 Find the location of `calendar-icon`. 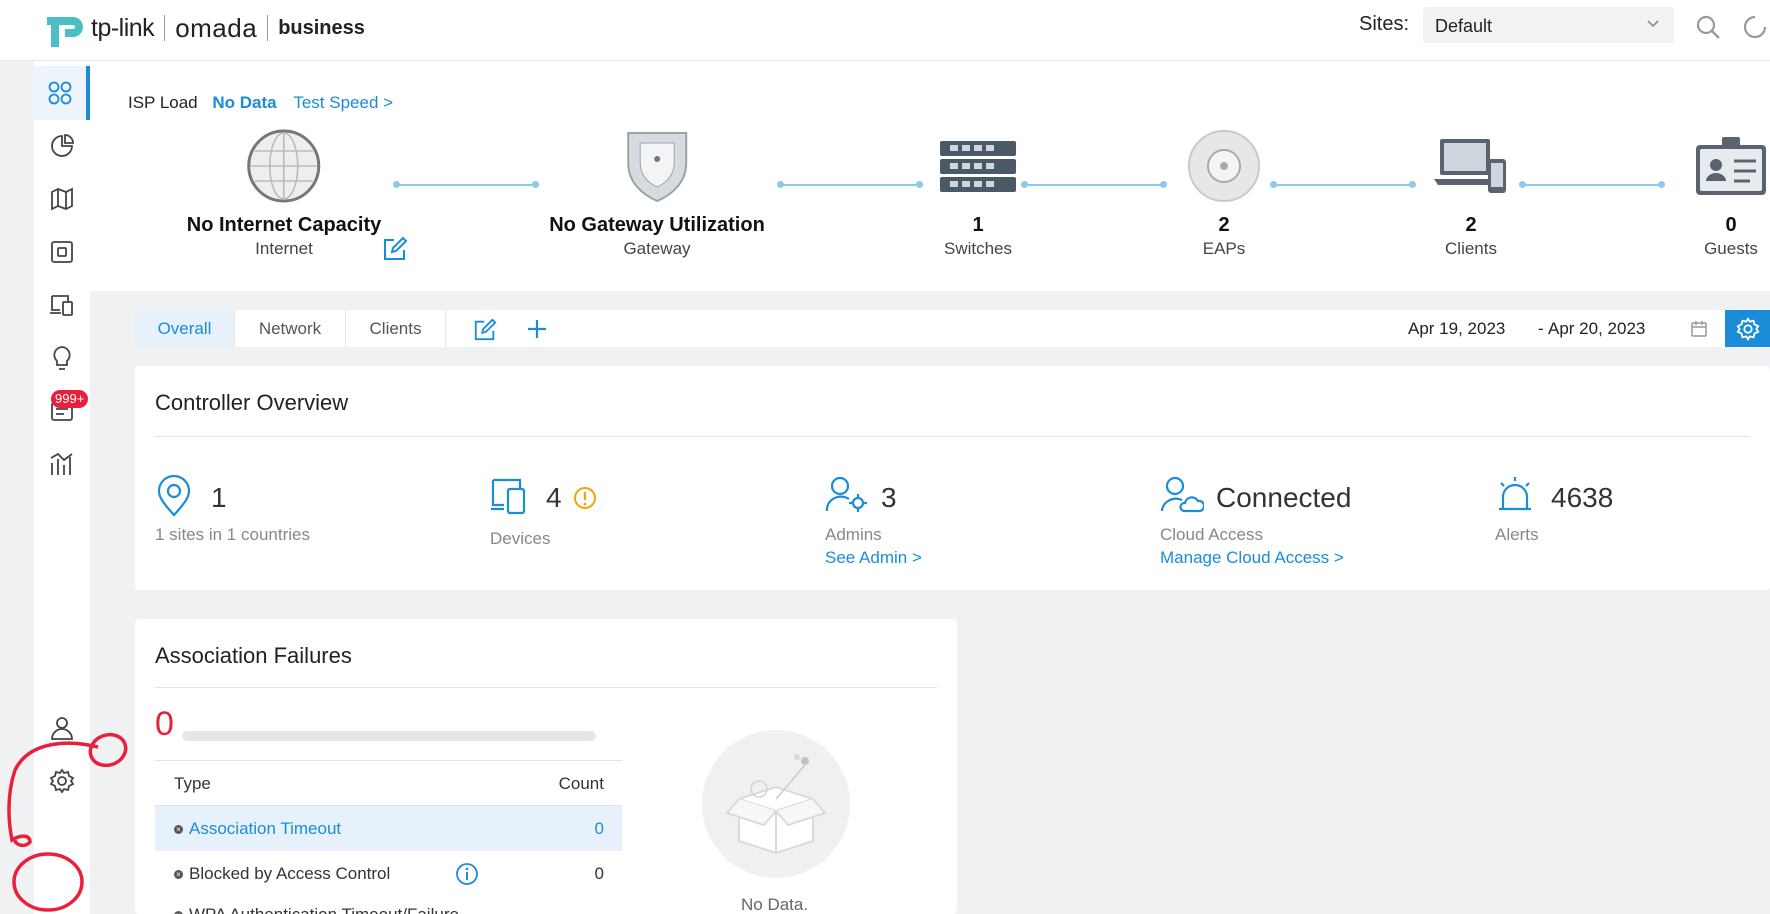

calendar-icon is located at coordinates (1699, 329).